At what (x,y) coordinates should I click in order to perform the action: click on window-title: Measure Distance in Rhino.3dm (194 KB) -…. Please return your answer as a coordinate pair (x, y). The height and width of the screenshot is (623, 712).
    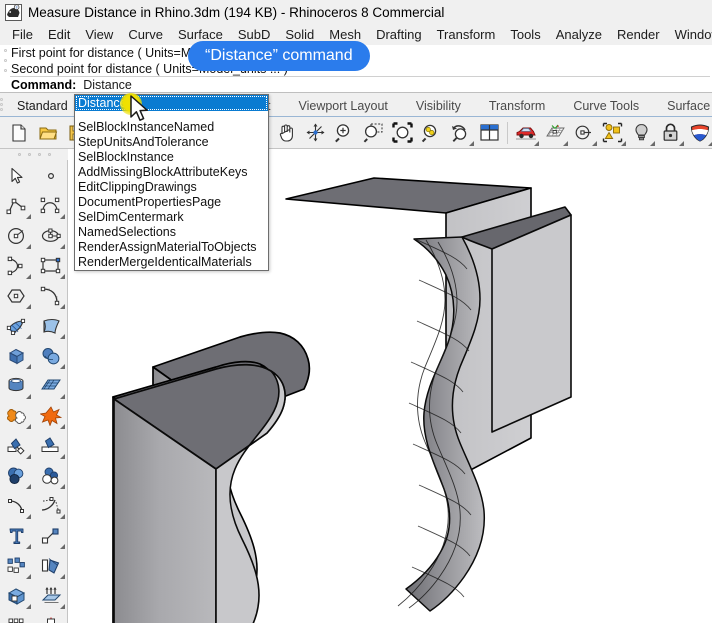
    Looking at the image, I should click on (236, 12).